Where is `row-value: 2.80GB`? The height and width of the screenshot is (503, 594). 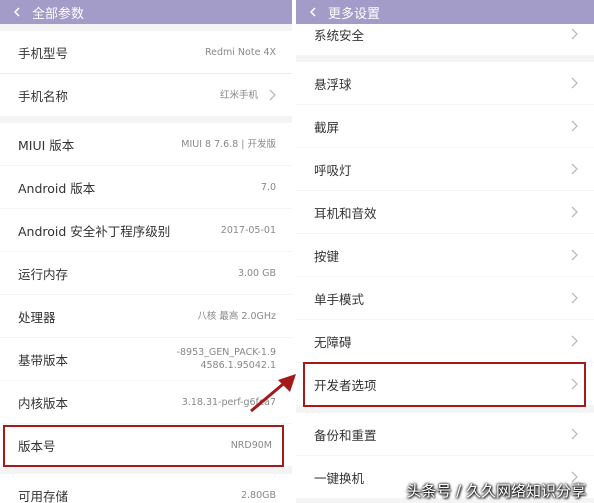
row-value: 2.80GB is located at coordinates (258, 495).